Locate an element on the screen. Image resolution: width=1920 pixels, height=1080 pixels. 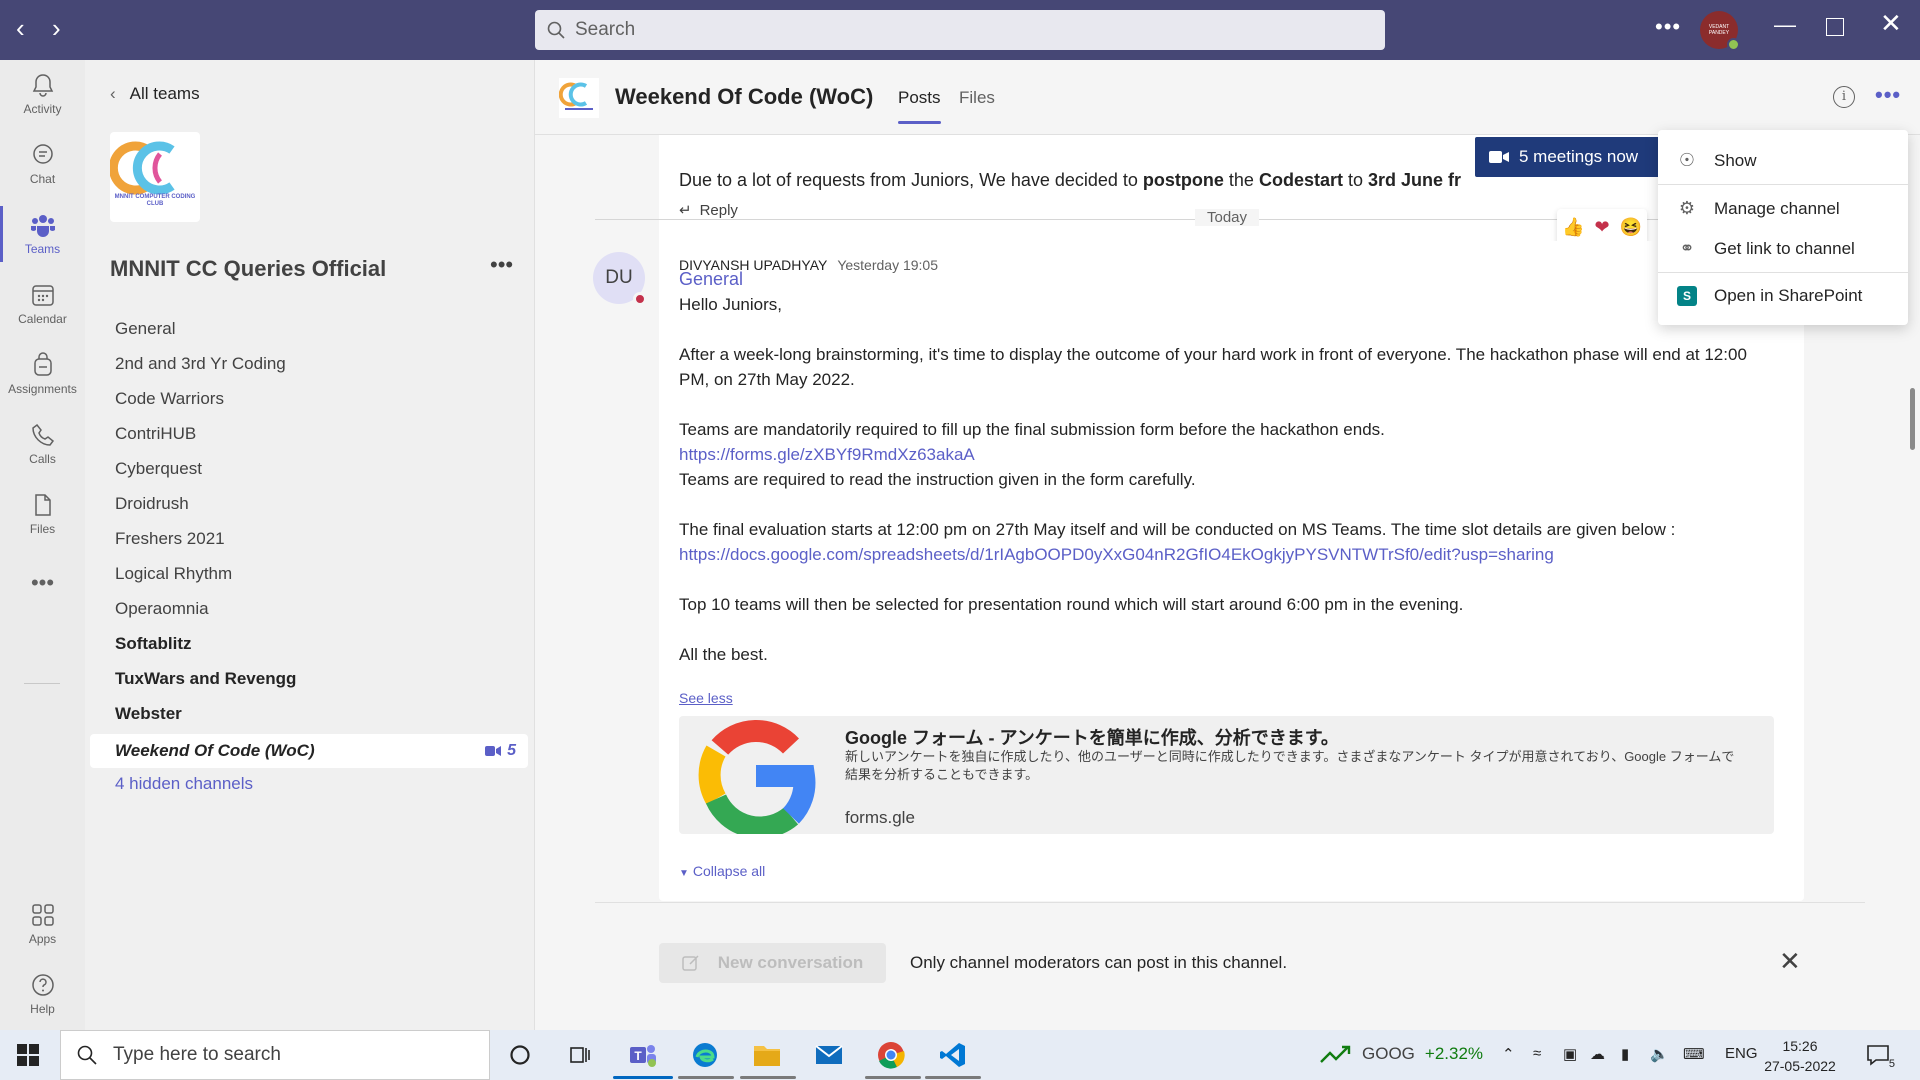
laugh-icon: 😆 is located at coordinates (1631, 227).